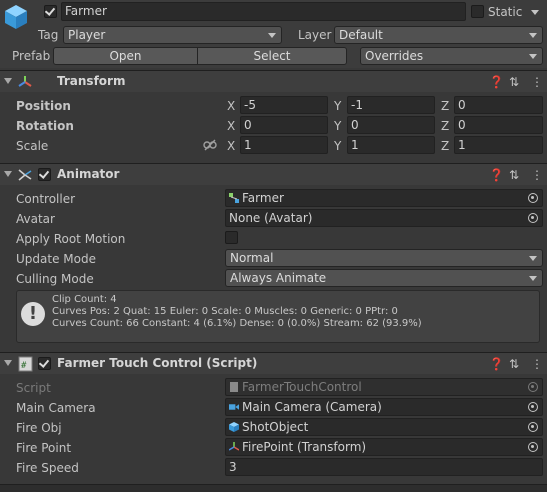  What do you see at coordinates (284, 145) in the screenshot?
I see `scale-x-input: 1` at bounding box center [284, 145].